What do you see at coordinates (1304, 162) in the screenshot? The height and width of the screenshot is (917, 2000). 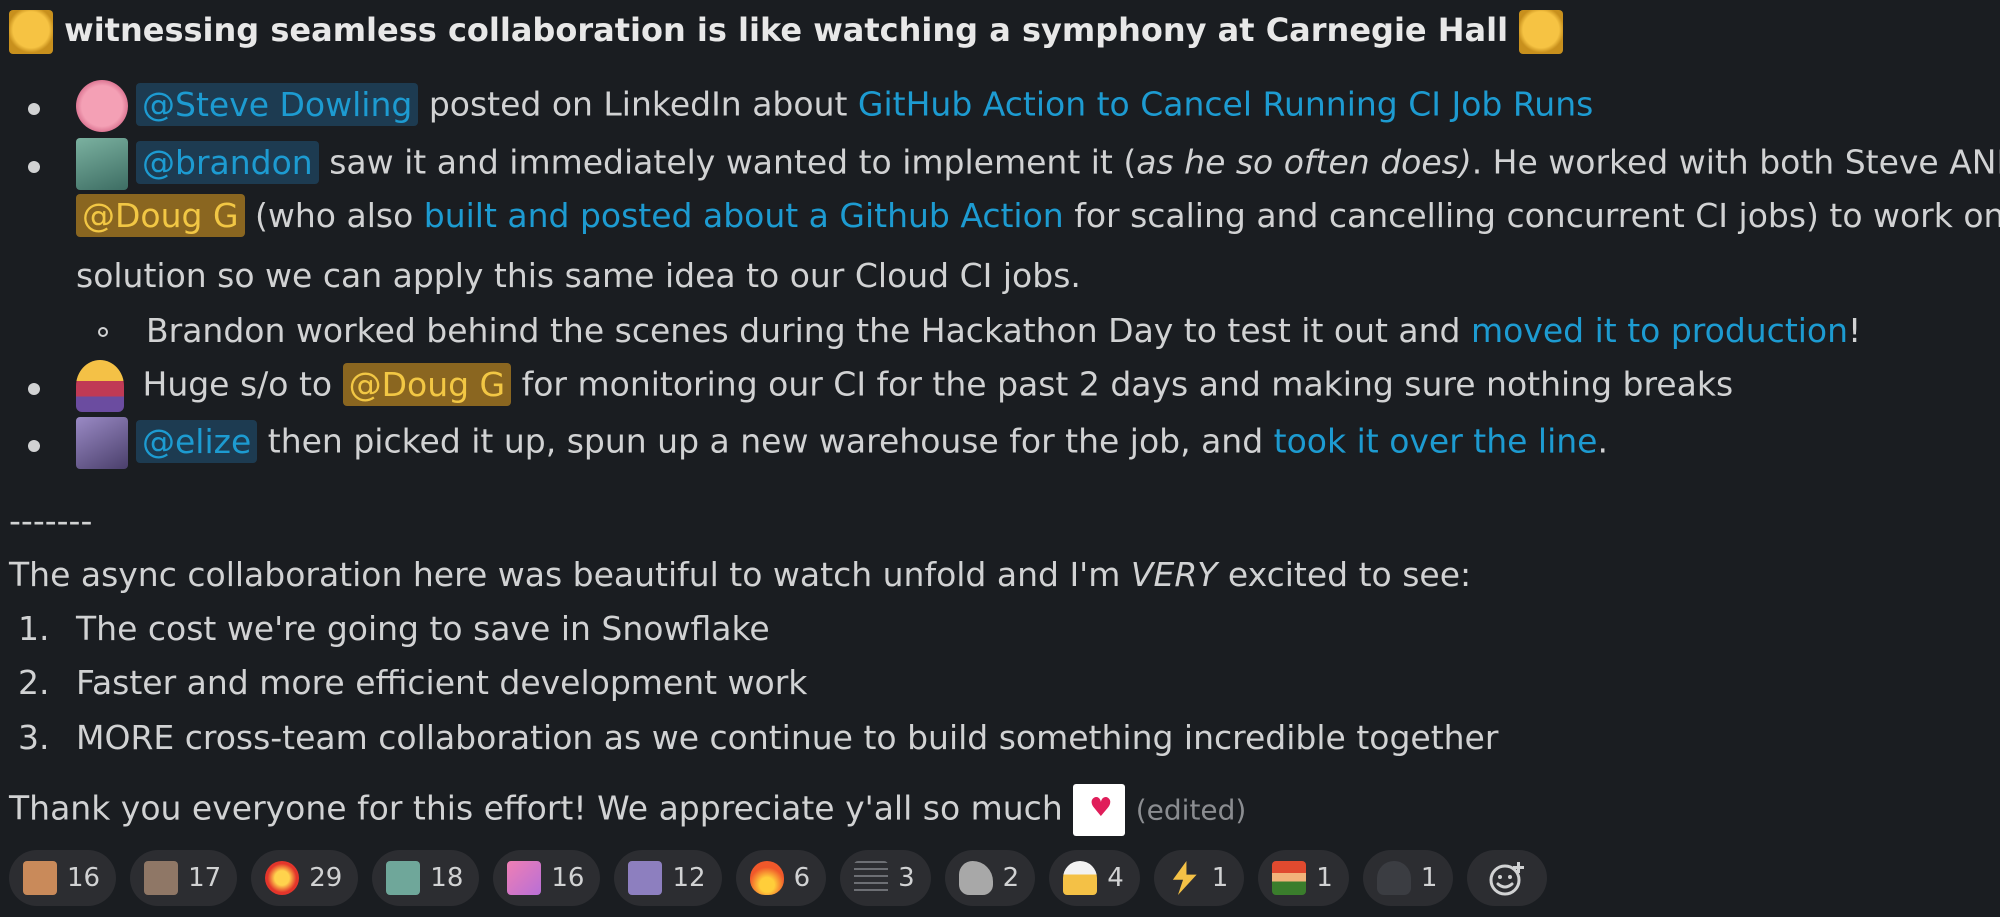 I see `bullet-2-italic: as he so often does)` at bounding box center [1304, 162].